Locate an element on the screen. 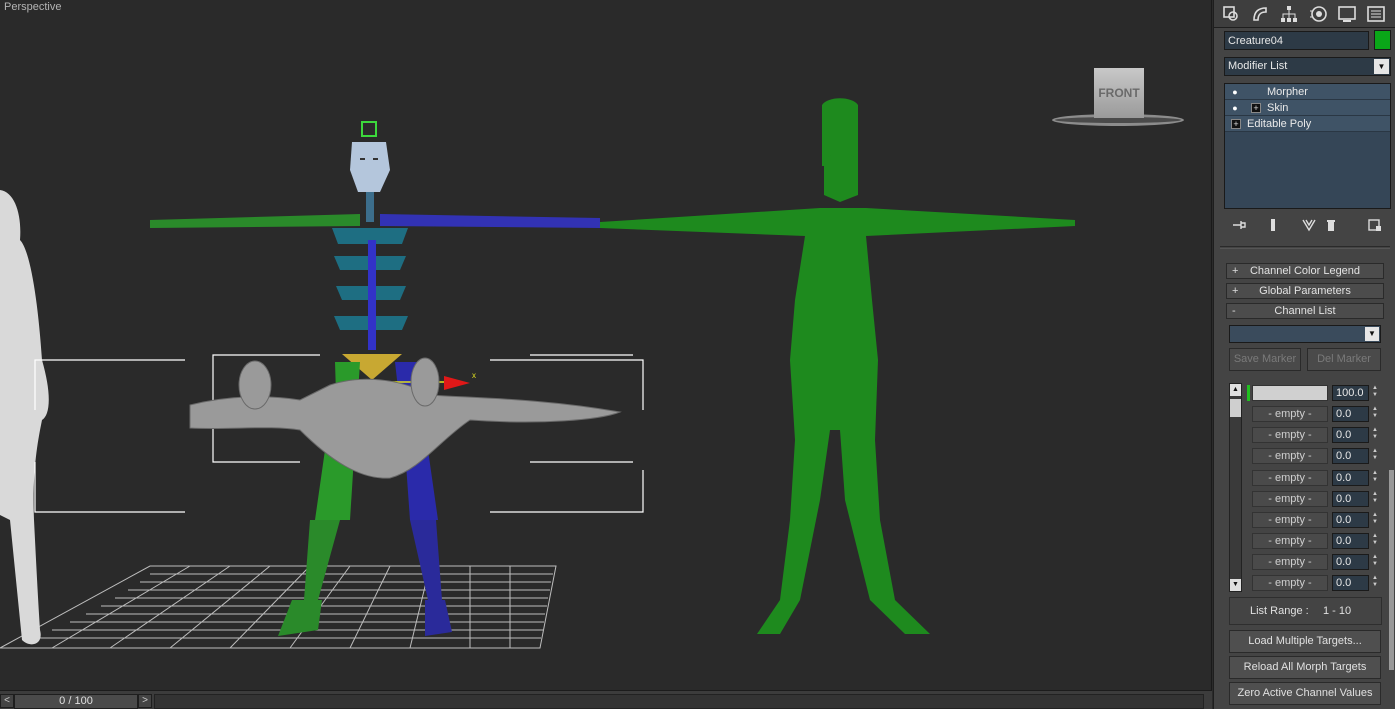  white-figure-mesh is located at coordinates (24, 417).